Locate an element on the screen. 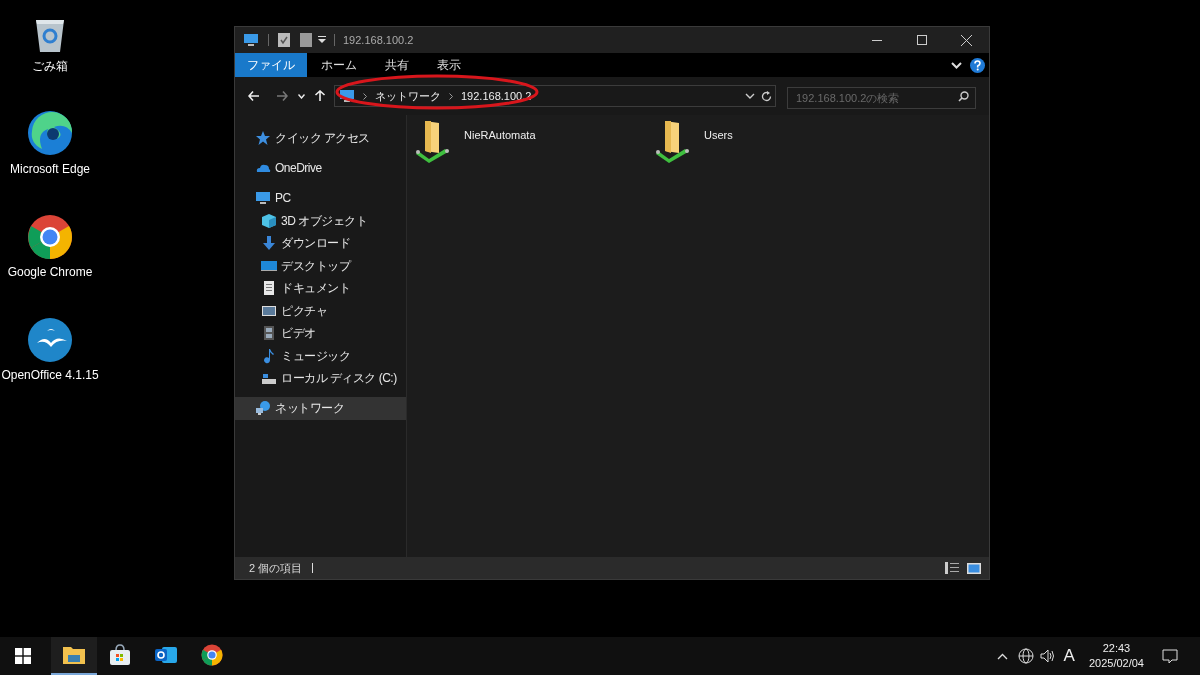 The image size is (1200, 675). refresh-icon is located at coordinates (766, 96).